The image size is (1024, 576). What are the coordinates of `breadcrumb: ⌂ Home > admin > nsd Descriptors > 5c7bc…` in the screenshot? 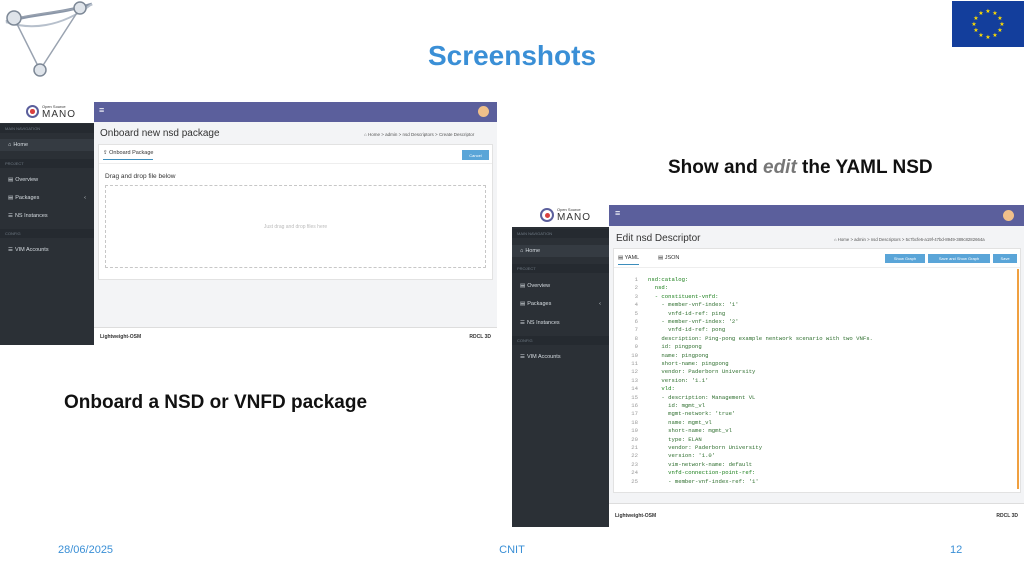 It's located at (909, 239).